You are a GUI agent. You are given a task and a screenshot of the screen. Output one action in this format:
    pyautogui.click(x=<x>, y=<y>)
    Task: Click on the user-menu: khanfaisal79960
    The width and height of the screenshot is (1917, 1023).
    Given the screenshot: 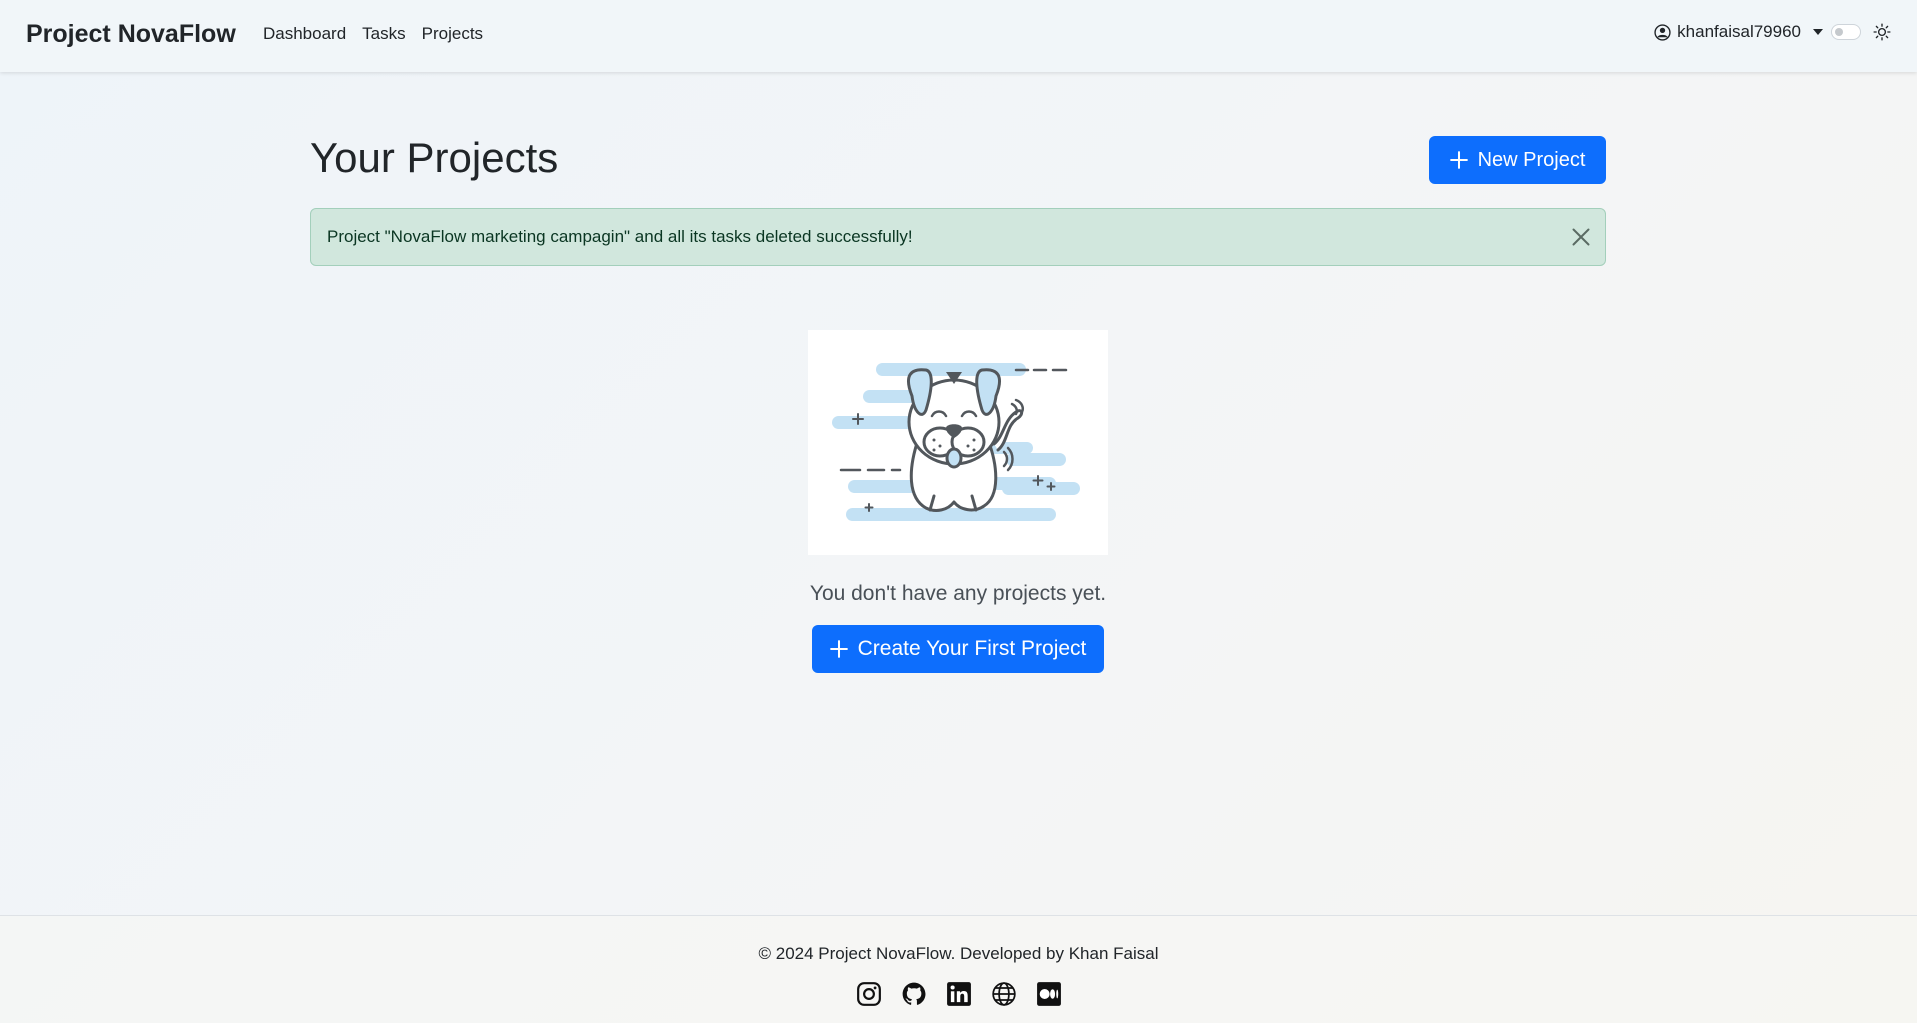 What is the action you would take?
    pyautogui.click(x=1772, y=32)
    